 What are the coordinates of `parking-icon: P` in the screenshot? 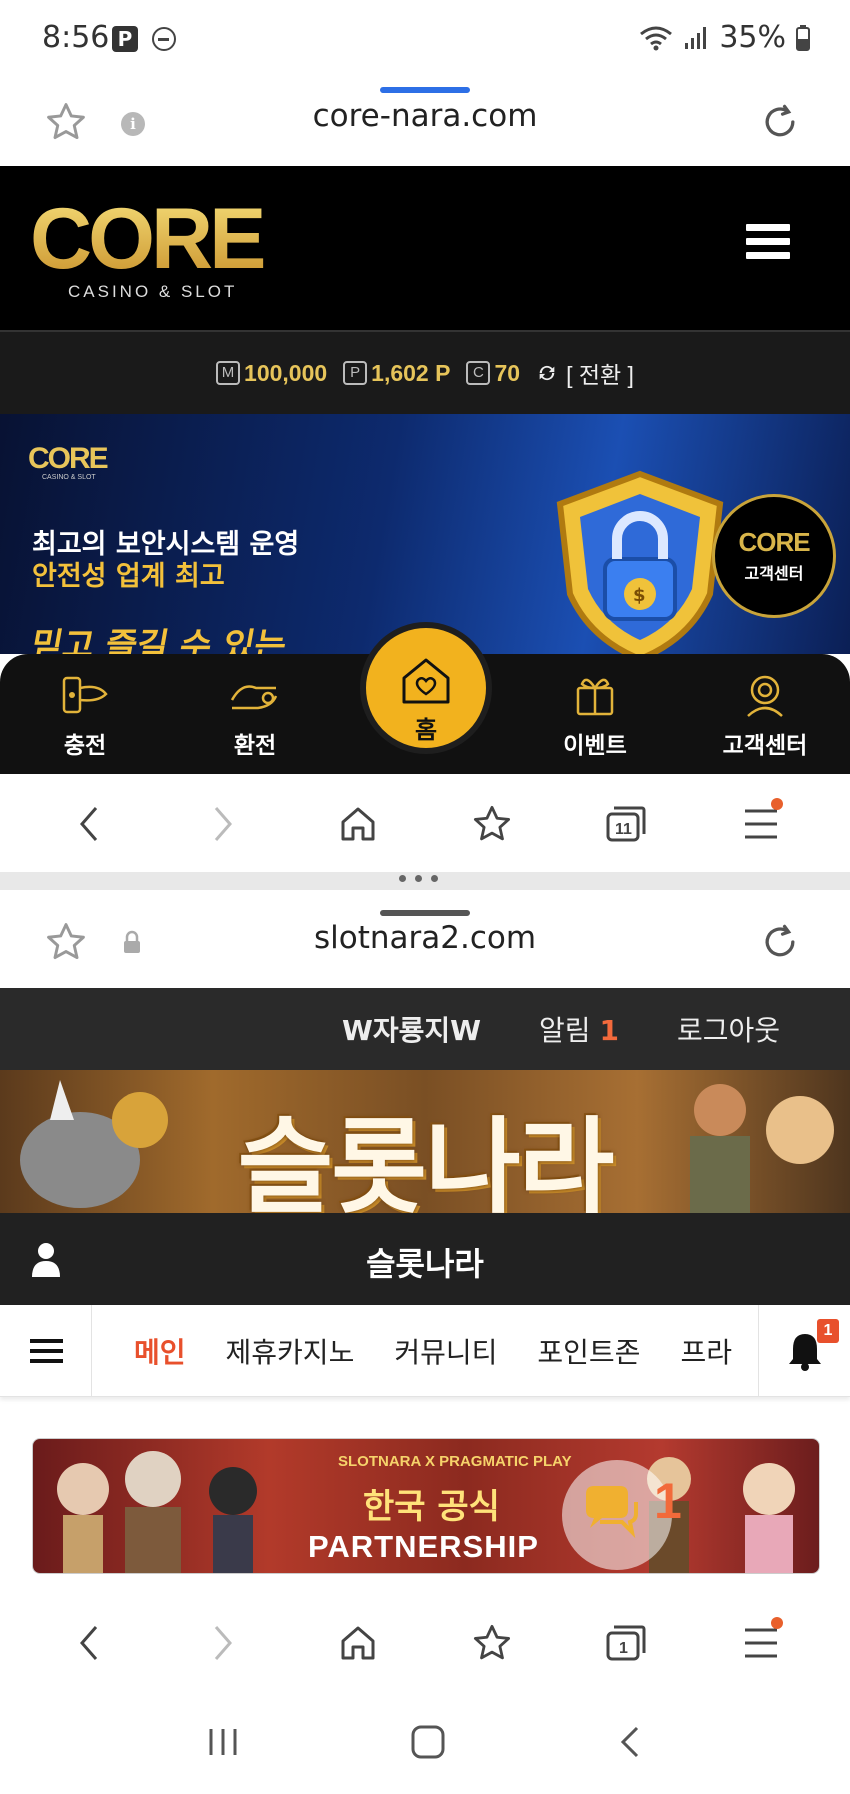 It's located at (125, 39).